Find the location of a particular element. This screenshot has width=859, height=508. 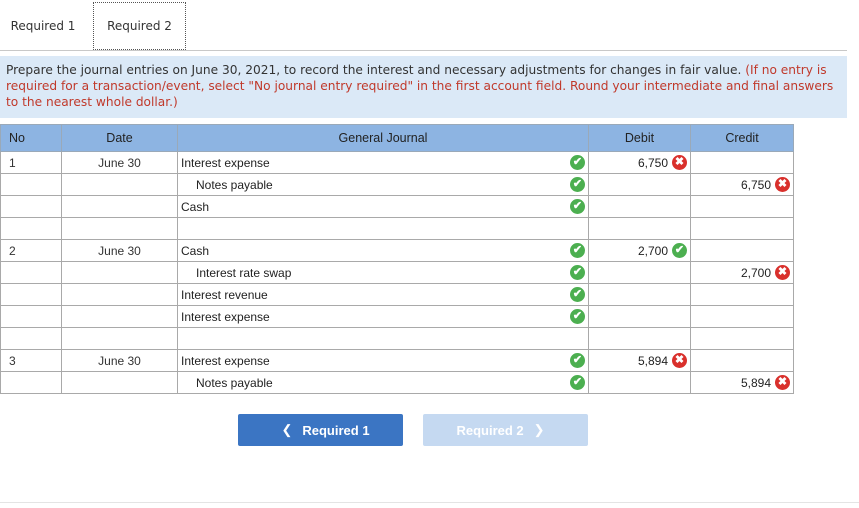

prev-required-1-button: ❮ Required 1 is located at coordinates (320, 430).